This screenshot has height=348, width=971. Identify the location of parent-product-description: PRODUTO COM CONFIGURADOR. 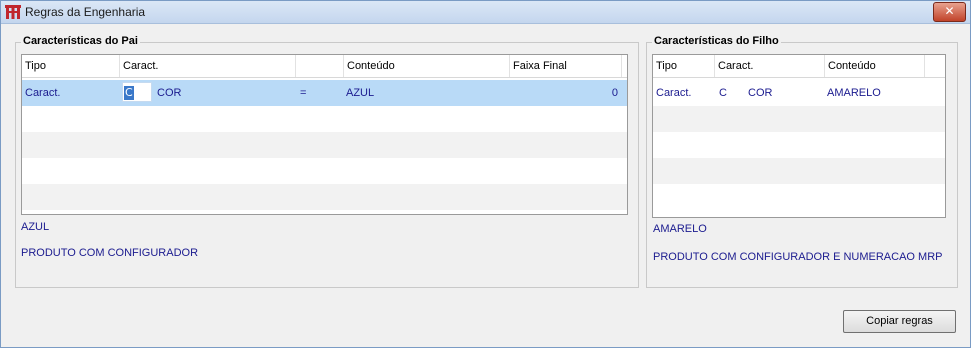
(110, 253).